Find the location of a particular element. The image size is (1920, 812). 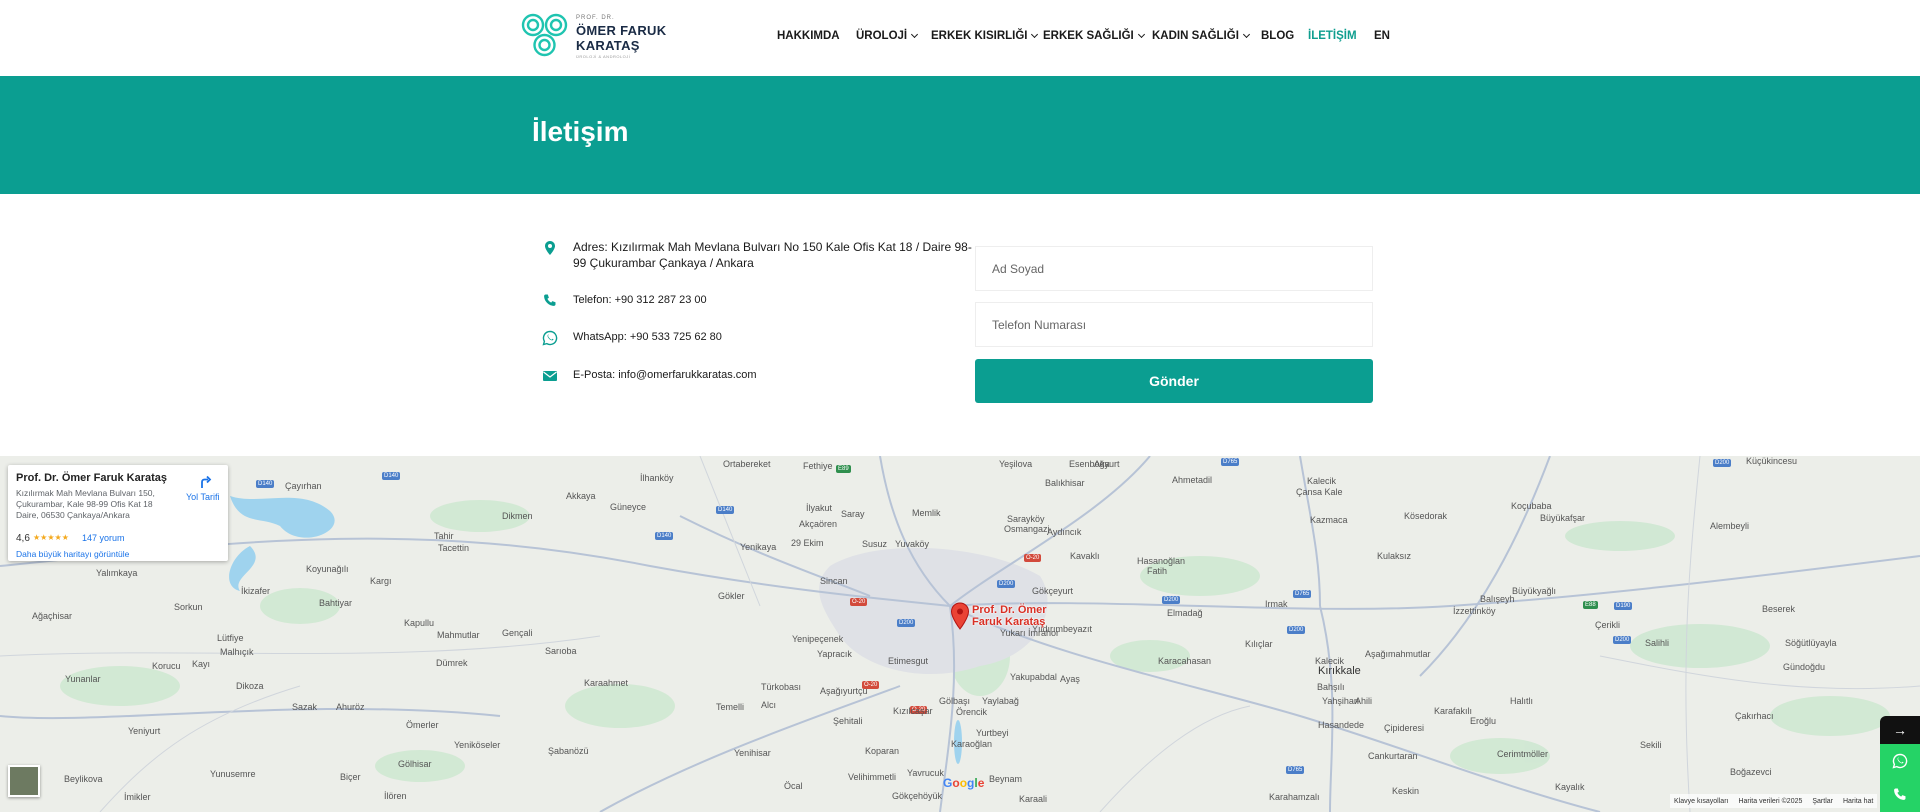

map-place: Gölbaşı is located at coordinates (955, 701).